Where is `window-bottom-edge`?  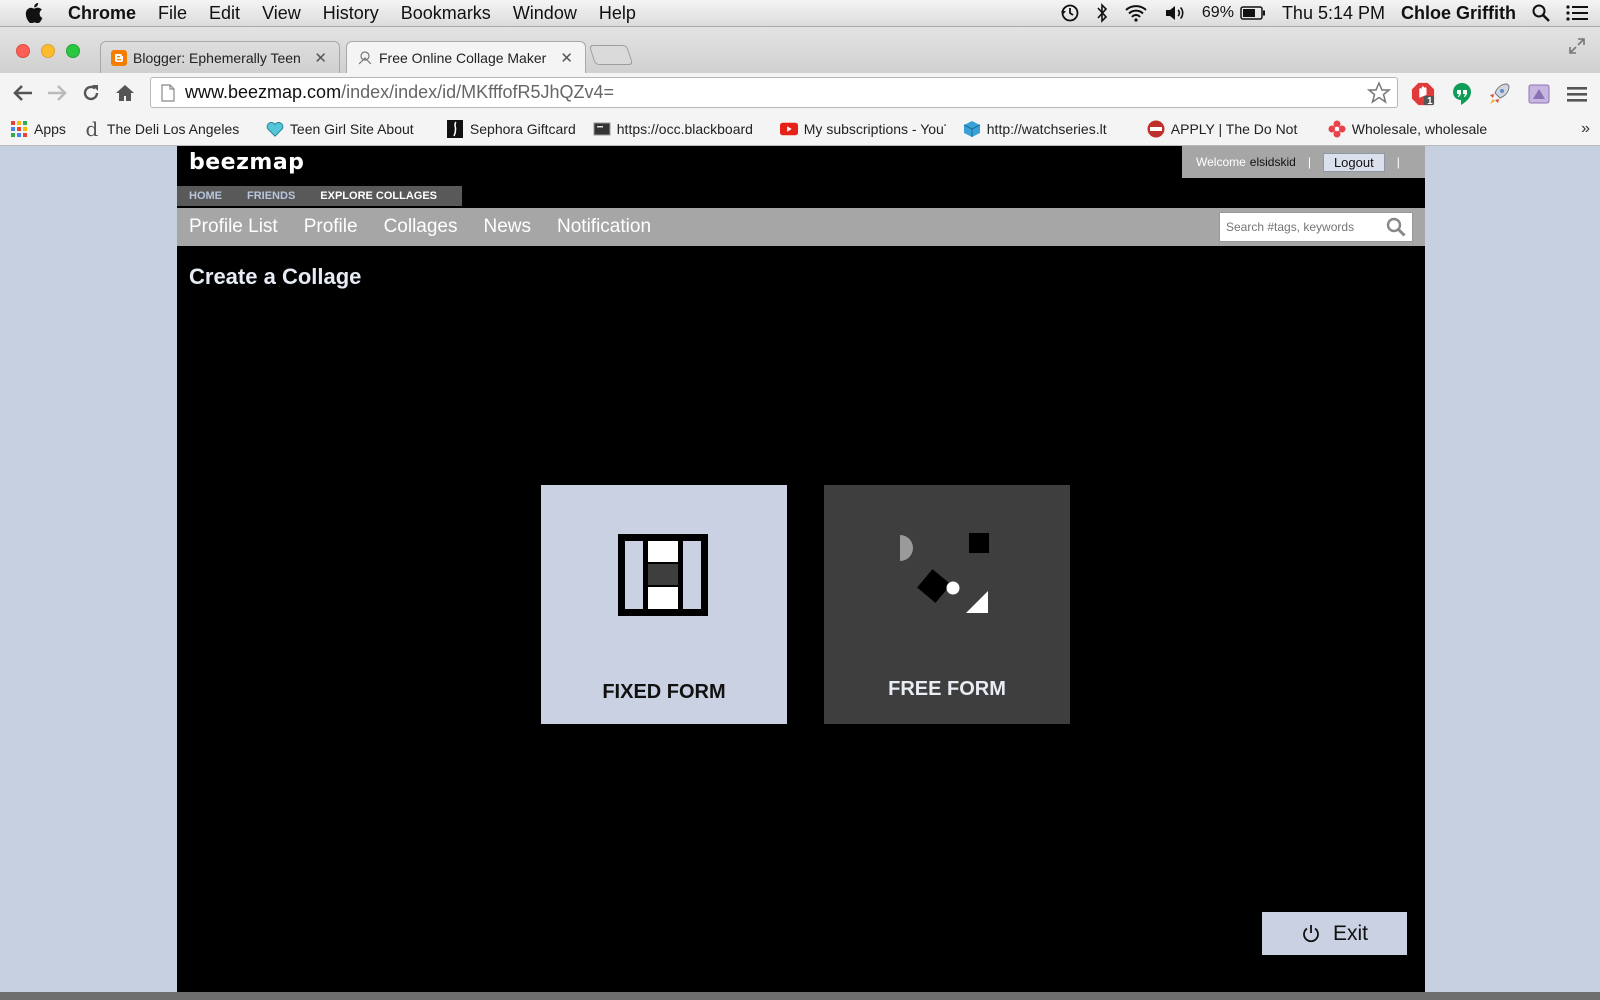
window-bottom-edge is located at coordinates (800, 996).